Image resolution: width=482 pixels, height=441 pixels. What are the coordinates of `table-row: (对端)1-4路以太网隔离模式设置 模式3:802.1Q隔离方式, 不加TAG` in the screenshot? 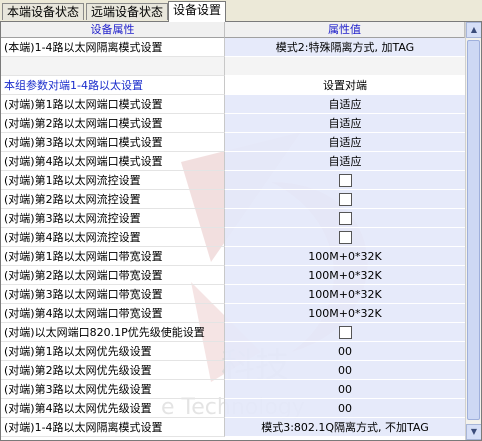 It's located at (233, 427).